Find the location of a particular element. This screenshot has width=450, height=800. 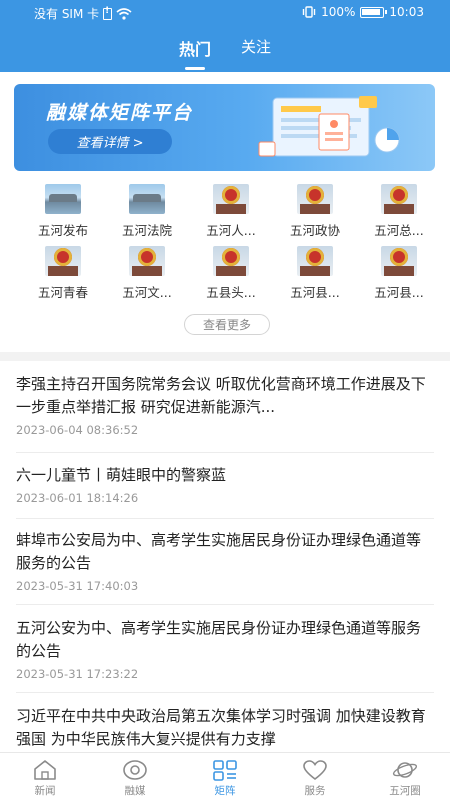

account-label: 五河政协 is located at coordinates (314, 230).